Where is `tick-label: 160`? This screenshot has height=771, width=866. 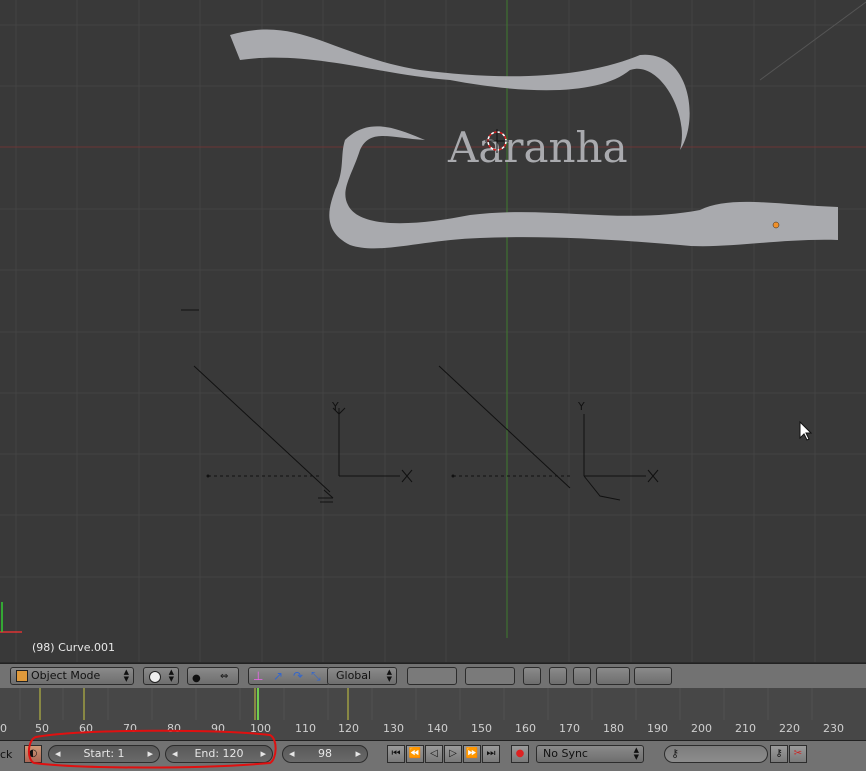
tick-label: 160 is located at coordinates (525, 728).